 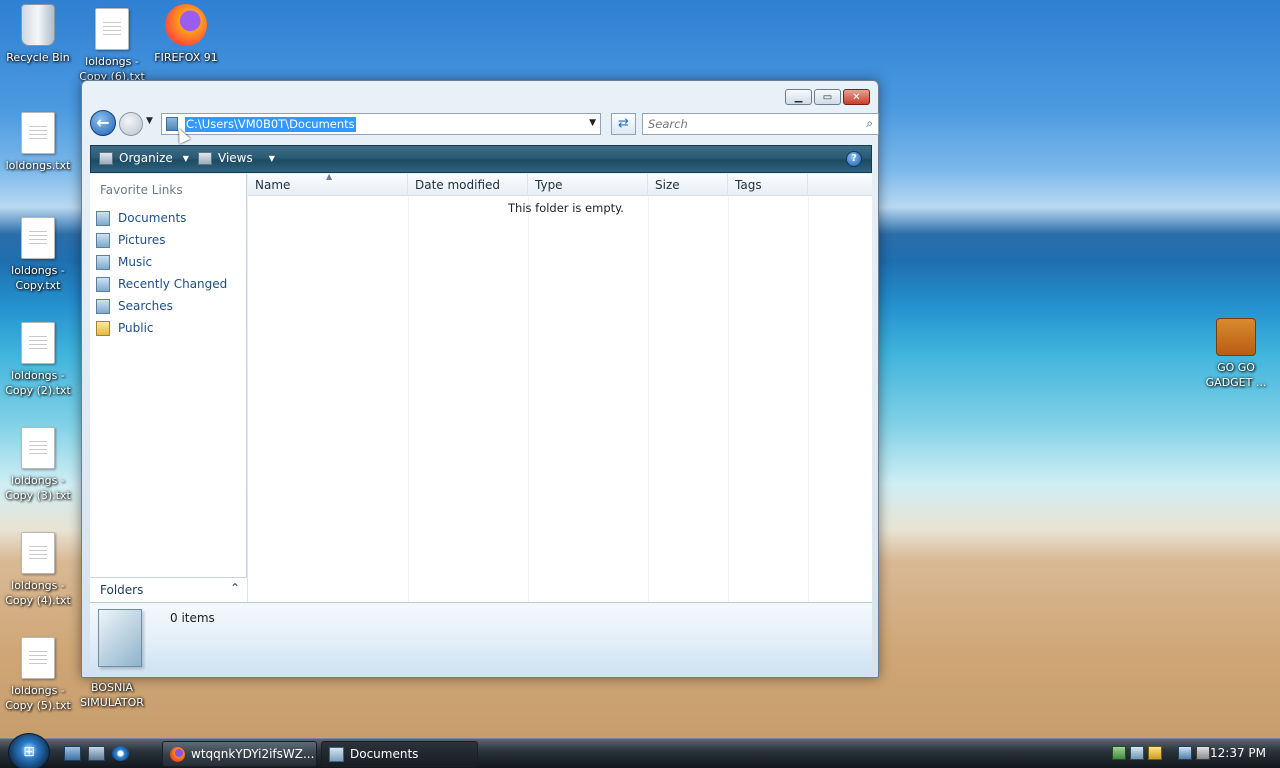 I want to click on column-header-row: Name ▲ Date modified Type Size Tags, so click(x=560, y=184).